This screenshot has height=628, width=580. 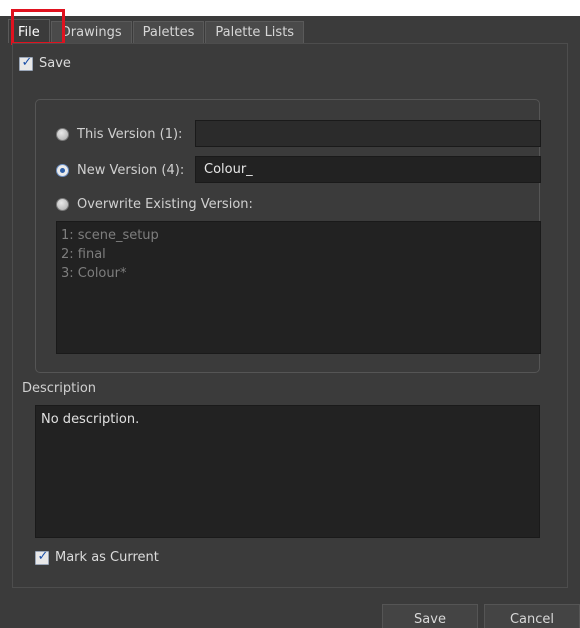 What do you see at coordinates (62, 134) in the screenshot?
I see `this-version-radio` at bounding box center [62, 134].